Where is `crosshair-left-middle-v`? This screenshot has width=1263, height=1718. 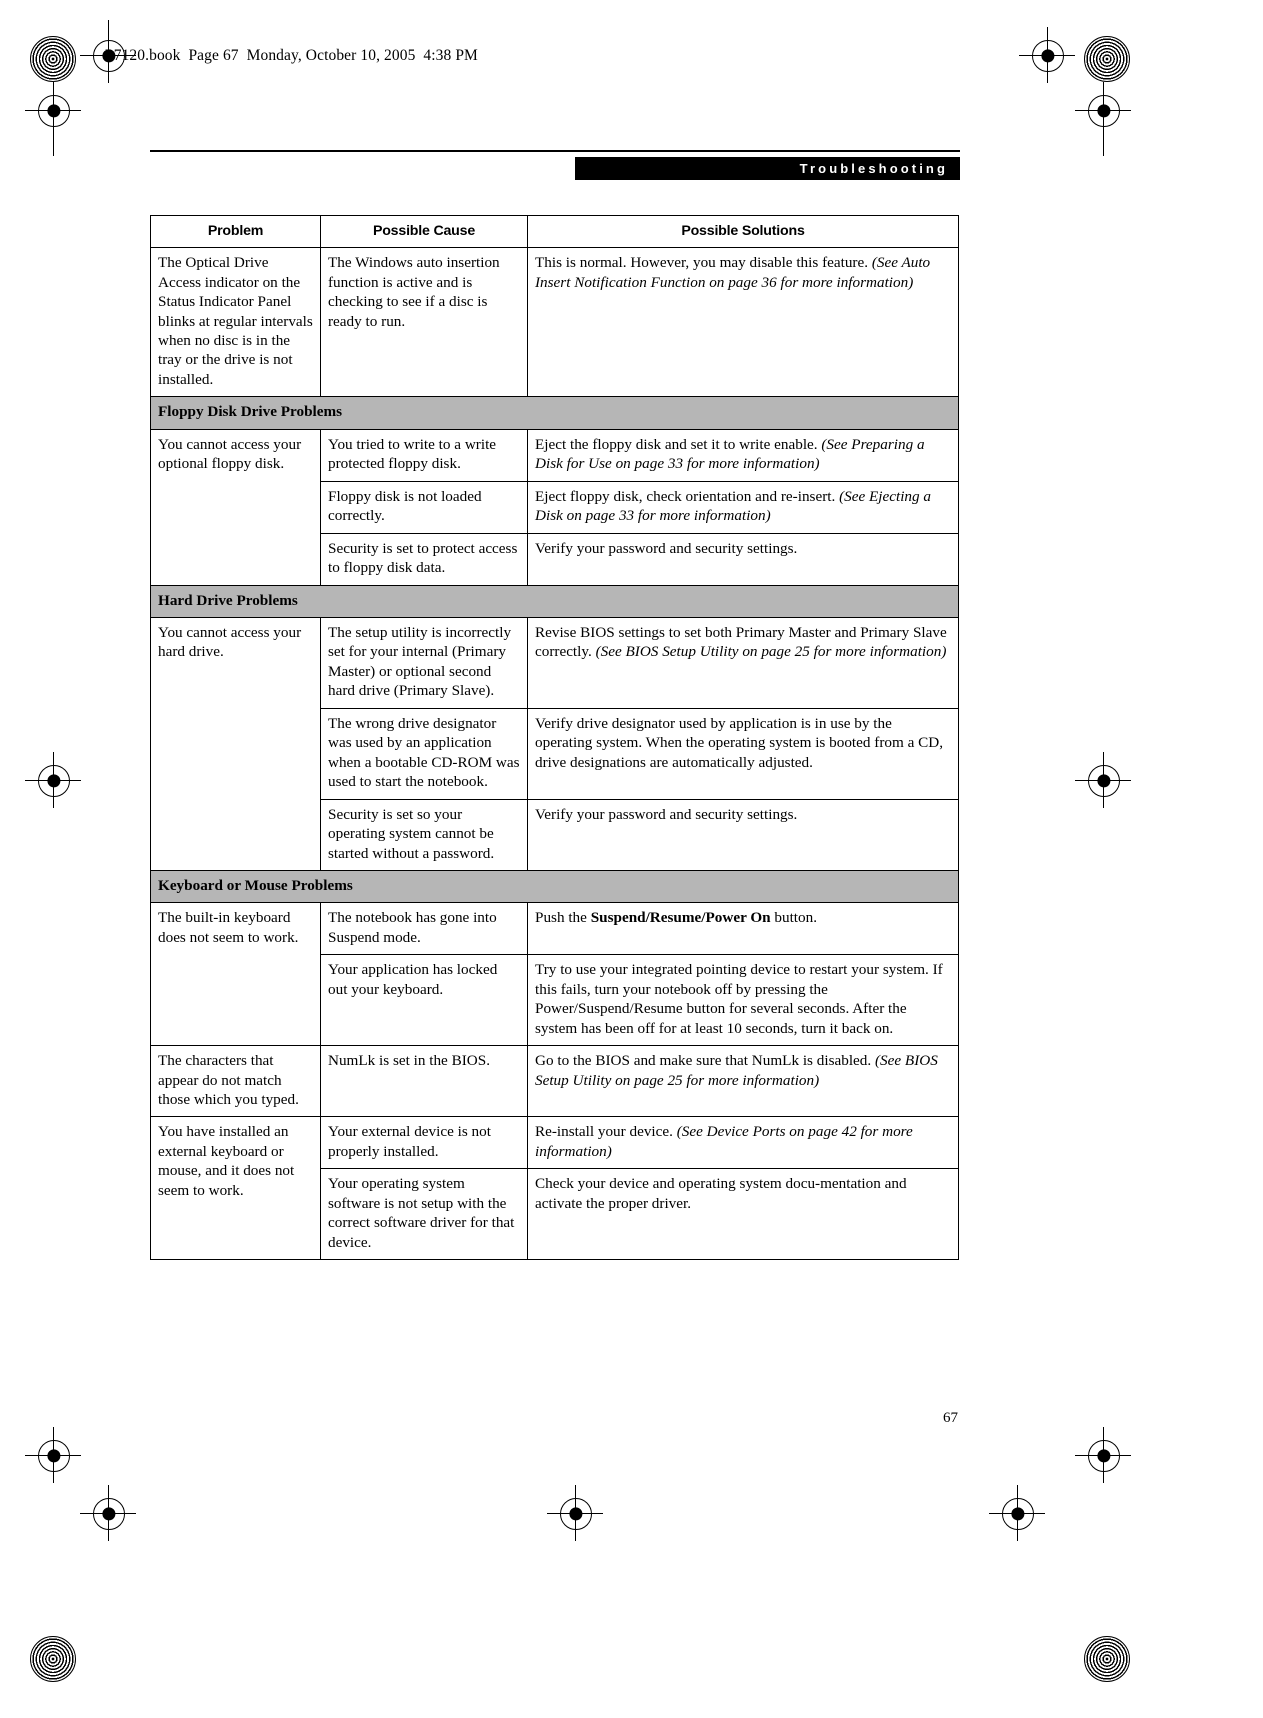
crosshair-left-middle-v is located at coordinates (53, 780).